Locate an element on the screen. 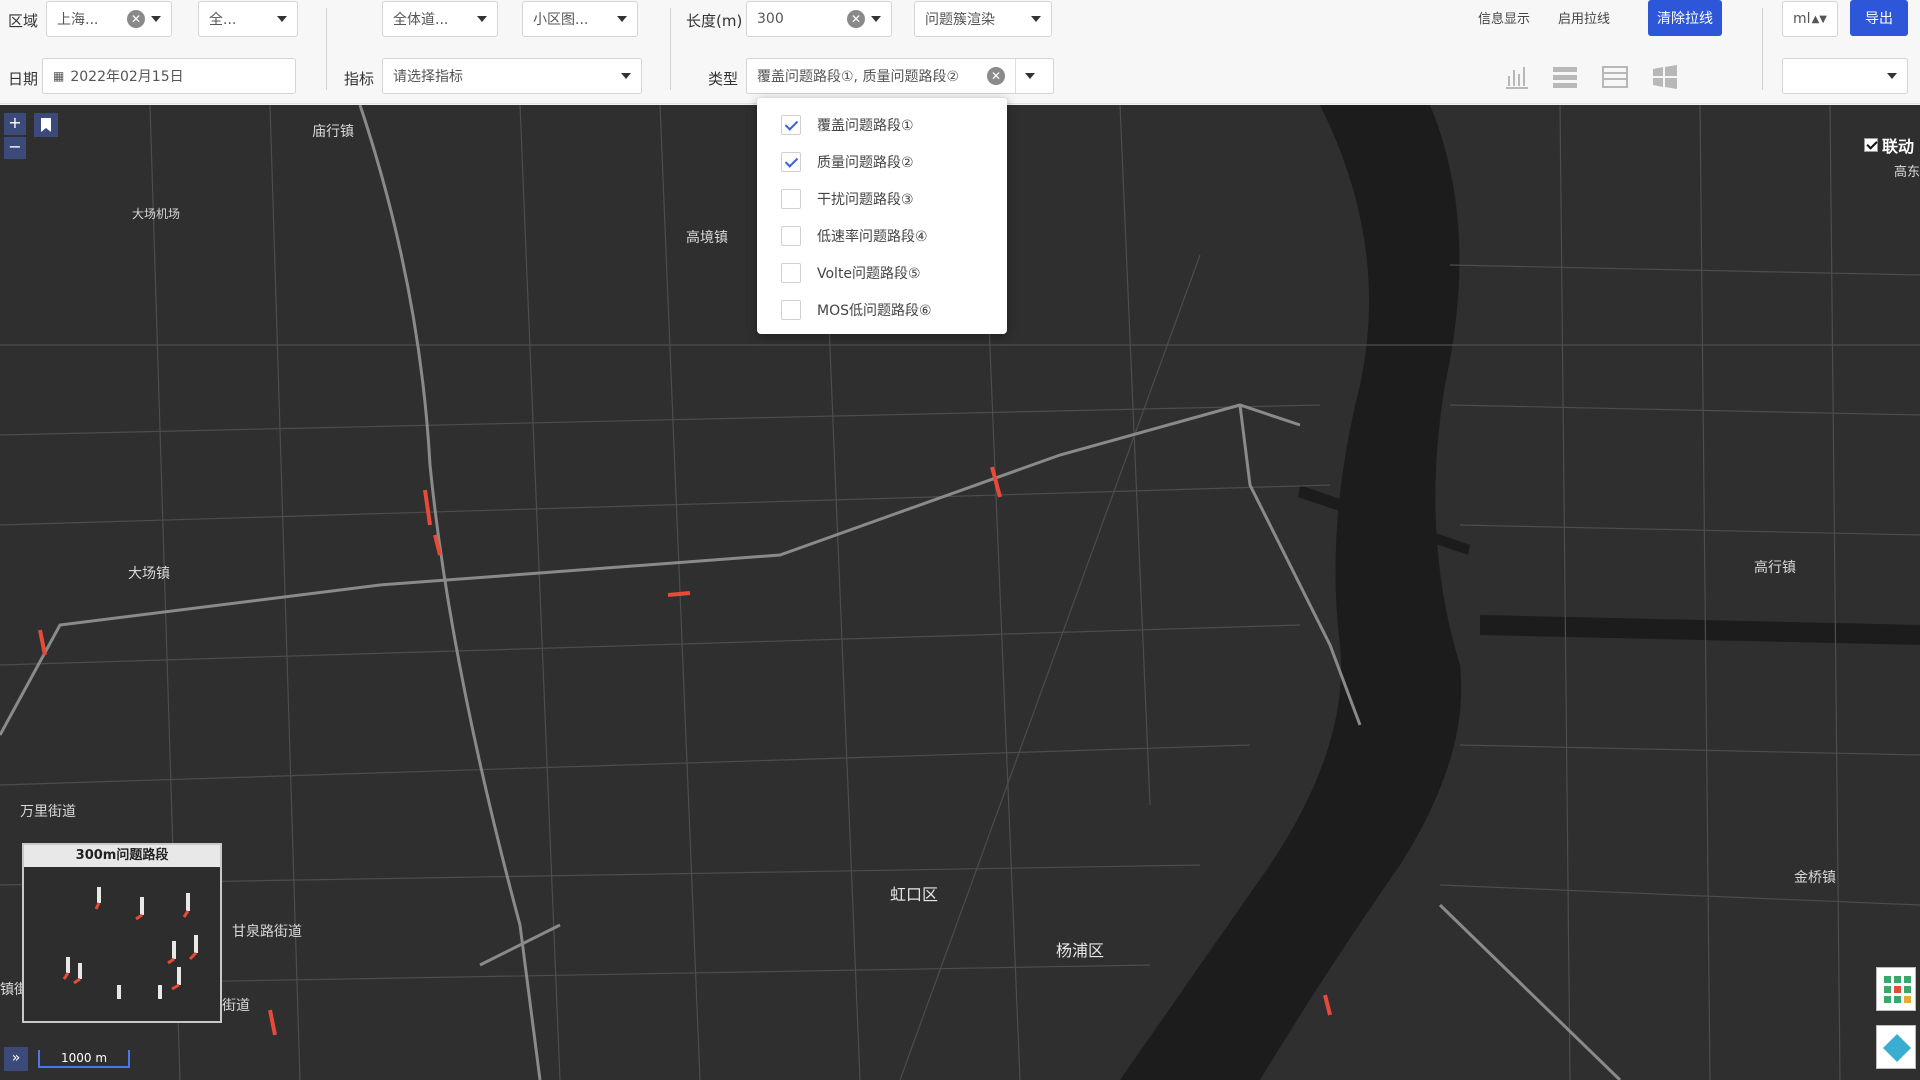 Image resolution: width=1920 pixels, height=1080 pixels. bookmark-button is located at coordinates (46, 125).